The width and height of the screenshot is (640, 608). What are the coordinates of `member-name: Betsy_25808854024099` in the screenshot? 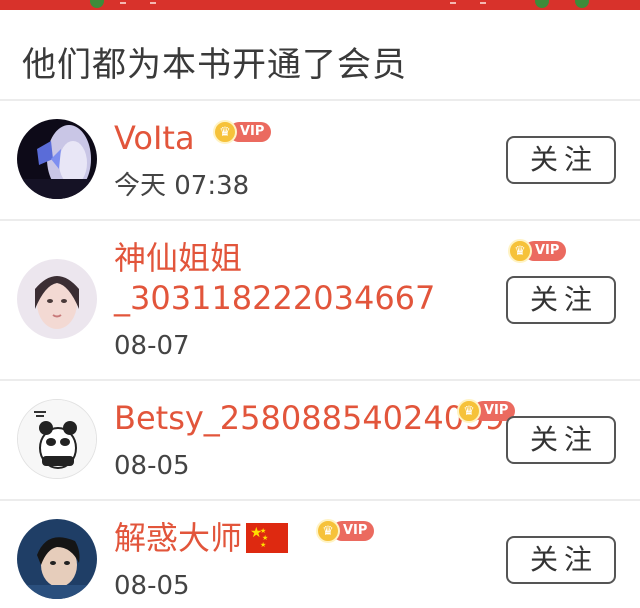 It's located at (309, 418).